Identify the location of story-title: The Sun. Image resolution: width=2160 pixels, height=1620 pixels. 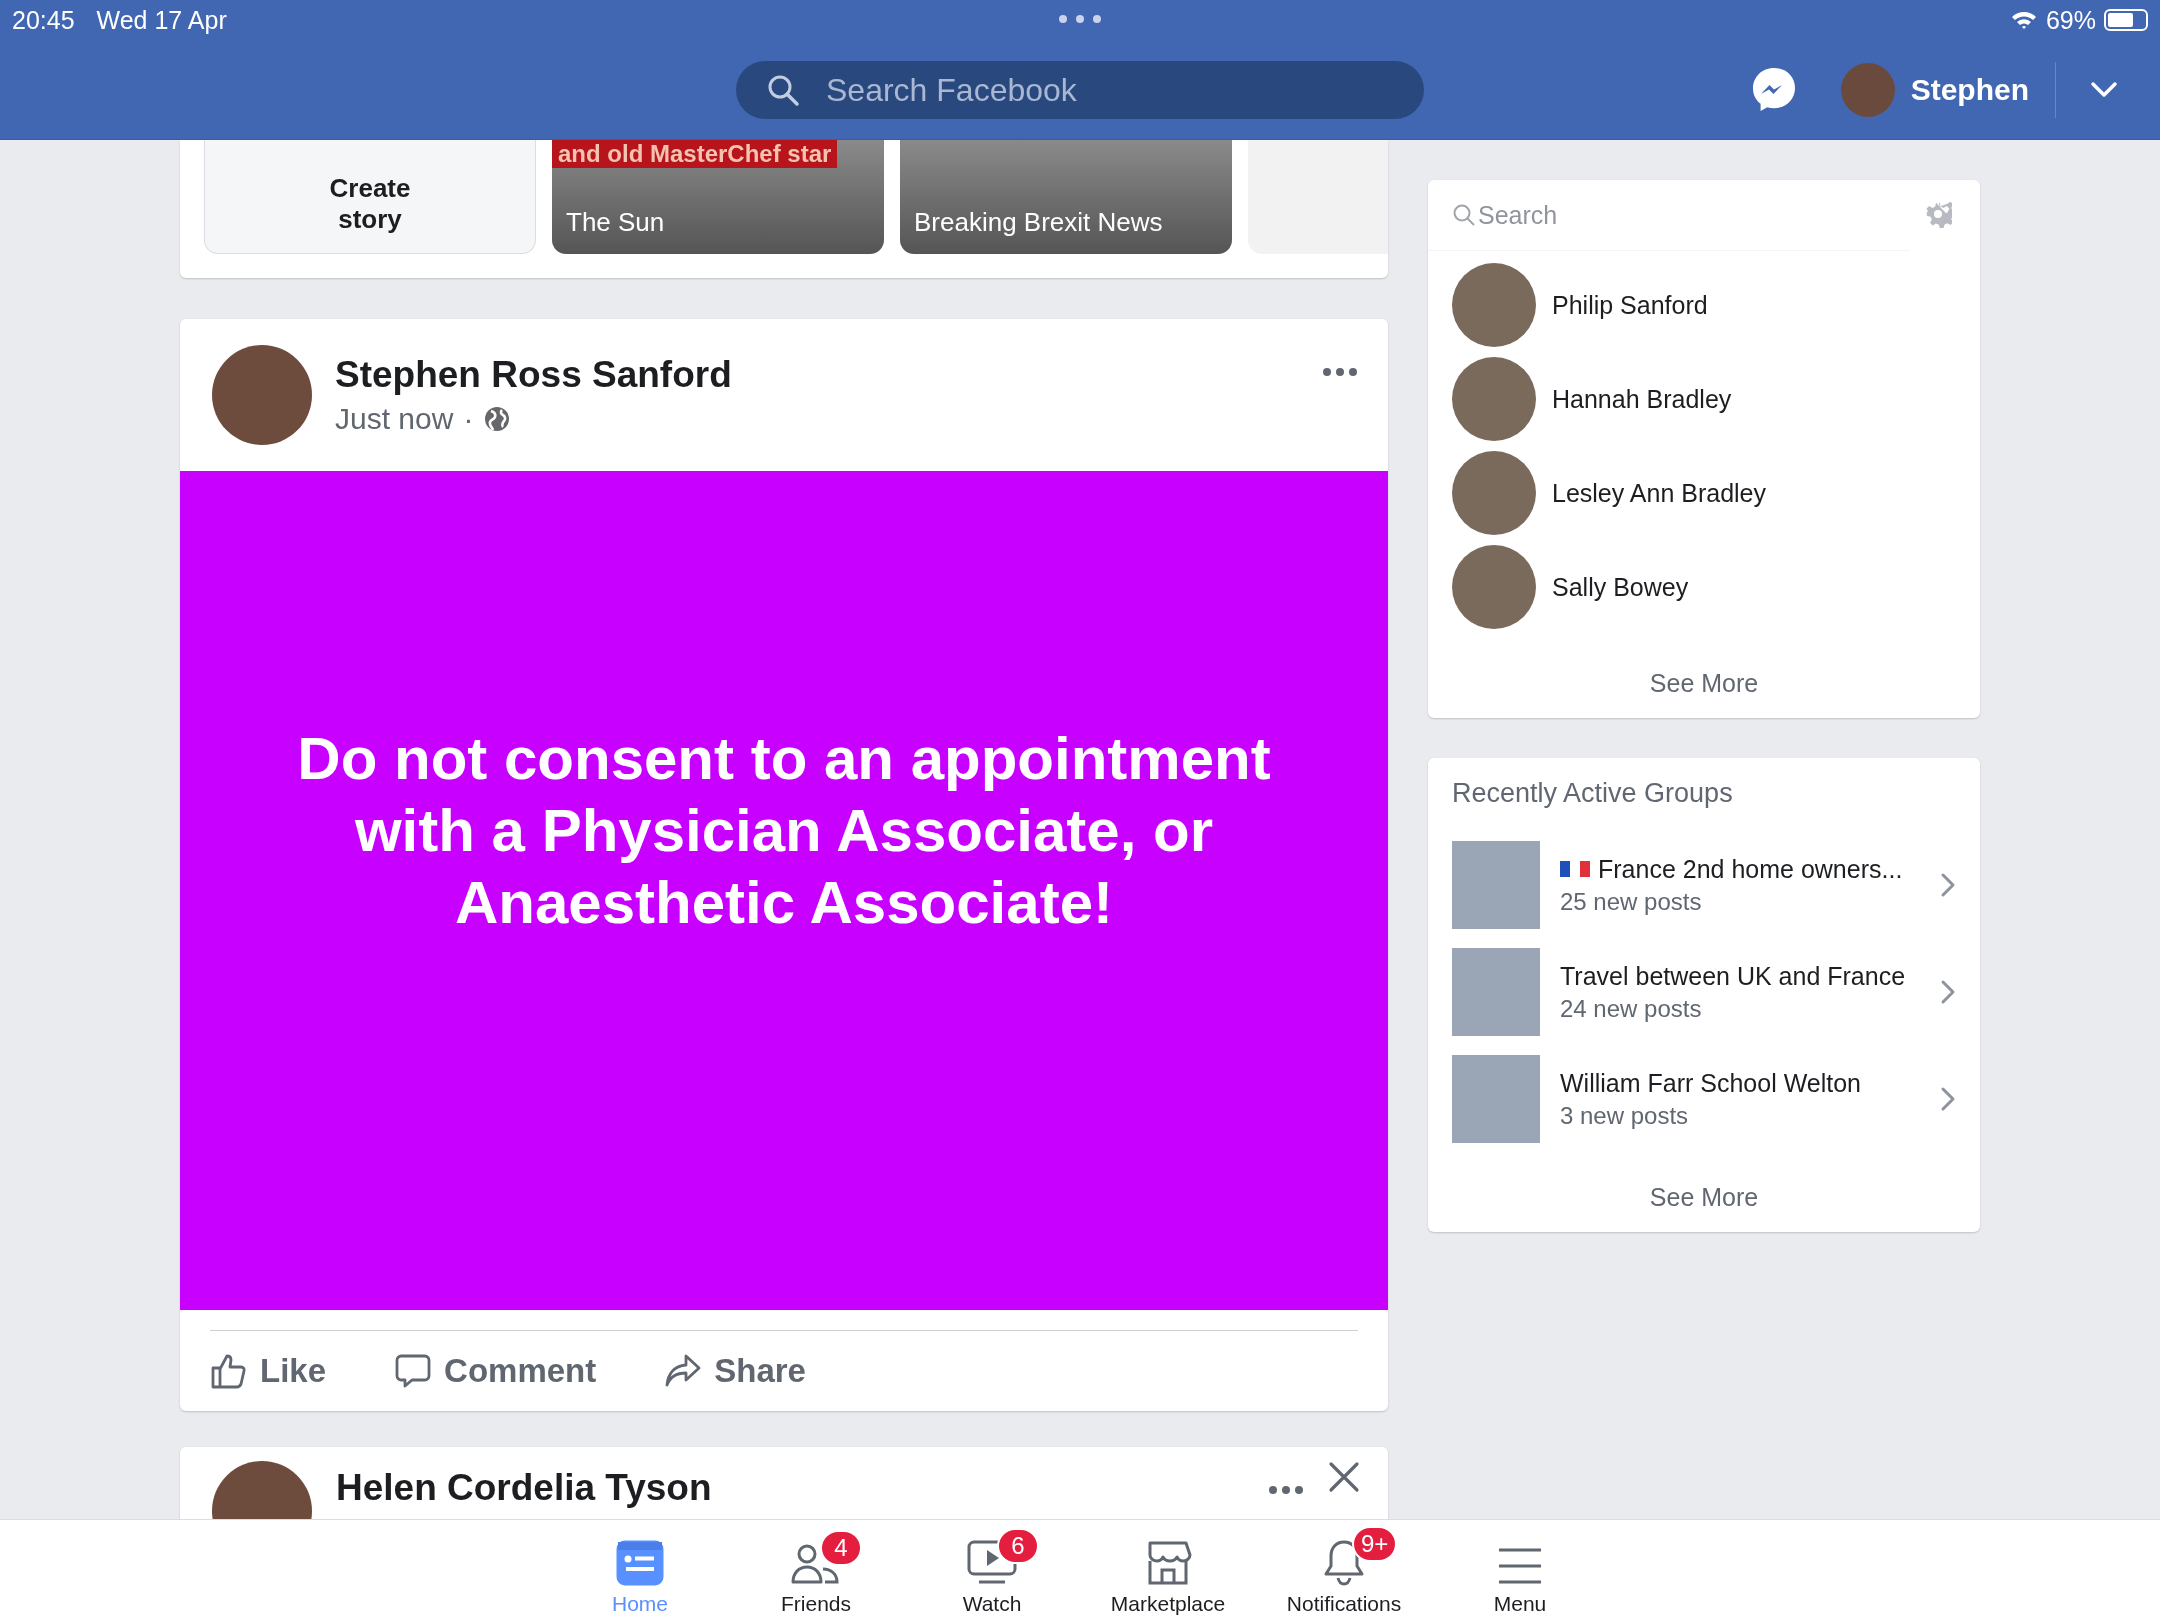
(616, 222).